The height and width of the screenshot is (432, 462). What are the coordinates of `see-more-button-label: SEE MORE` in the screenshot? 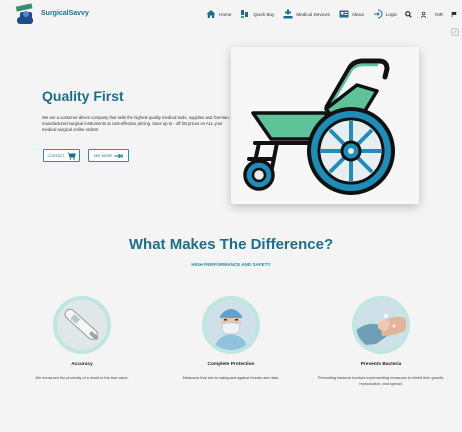 It's located at (103, 155).